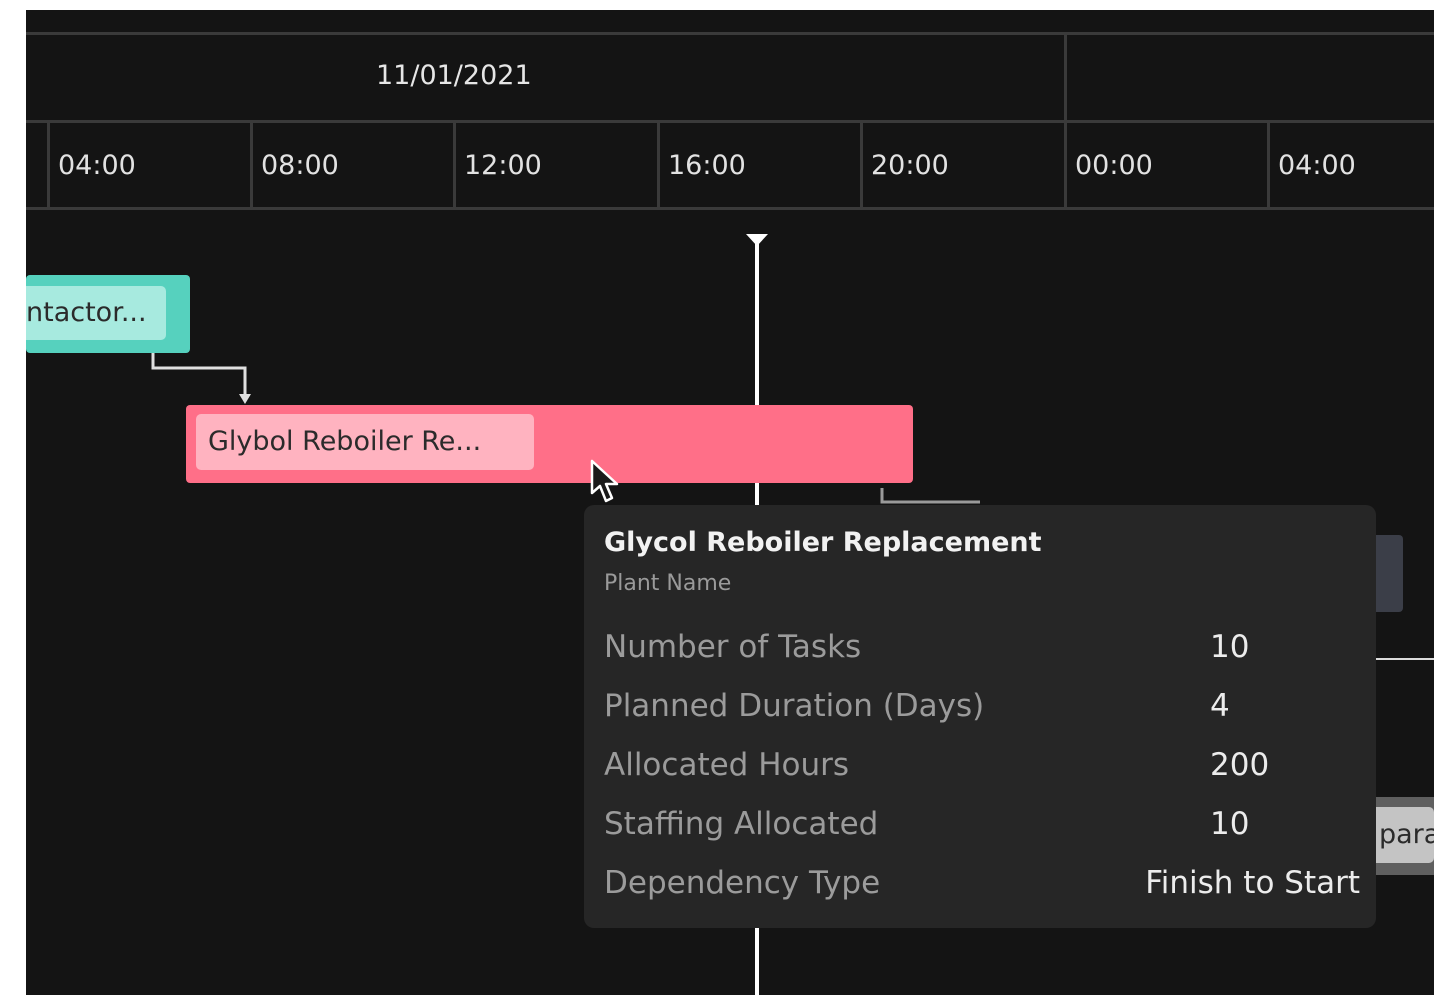 This screenshot has height=995, width=1434. What do you see at coordinates (823, 542) in the screenshot?
I see `tooltip-title: Glycol Reboiler Replacement` at bounding box center [823, 542].